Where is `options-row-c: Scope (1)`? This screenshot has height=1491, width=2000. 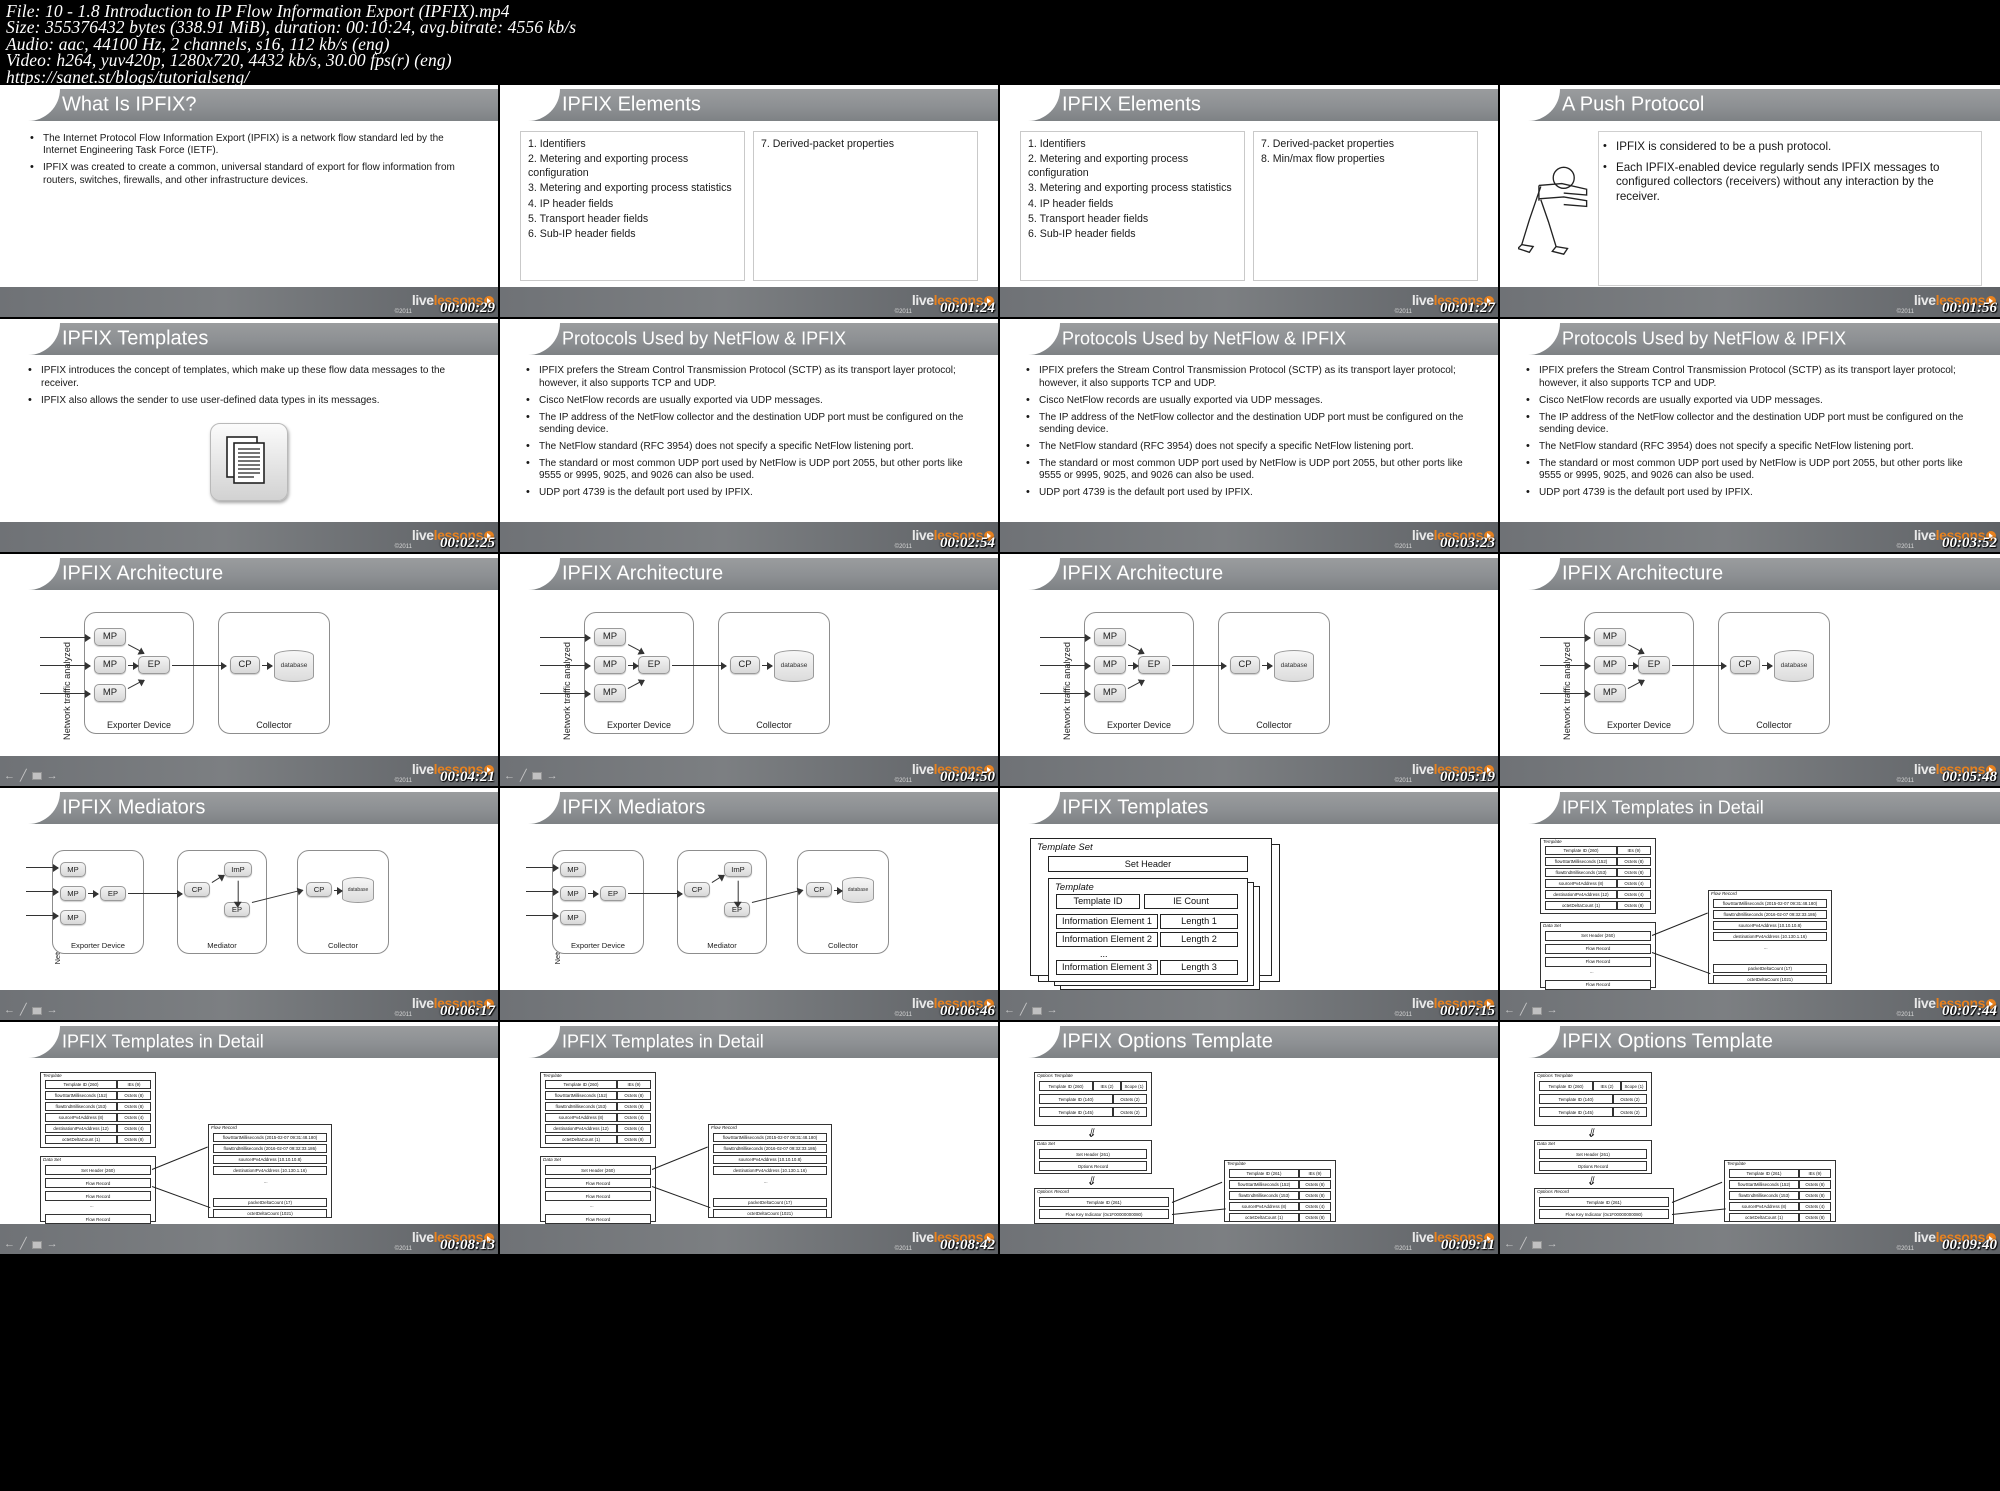
options-row-c: Scope (1) is located at coordinates (1134, 1086).